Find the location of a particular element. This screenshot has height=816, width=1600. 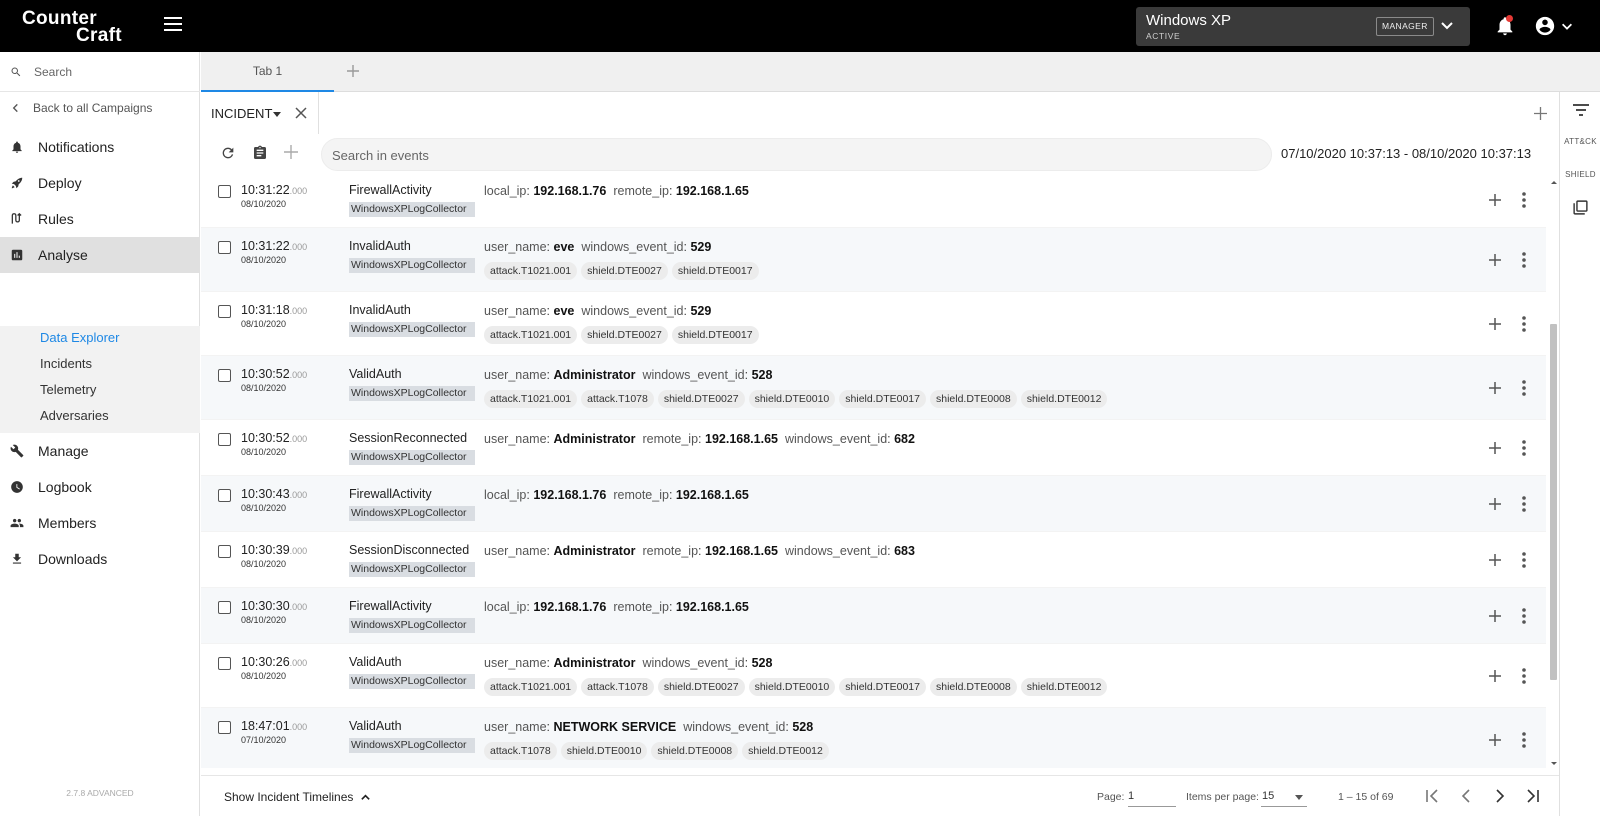

caret-down-icon is located at coordinates (277, 114).